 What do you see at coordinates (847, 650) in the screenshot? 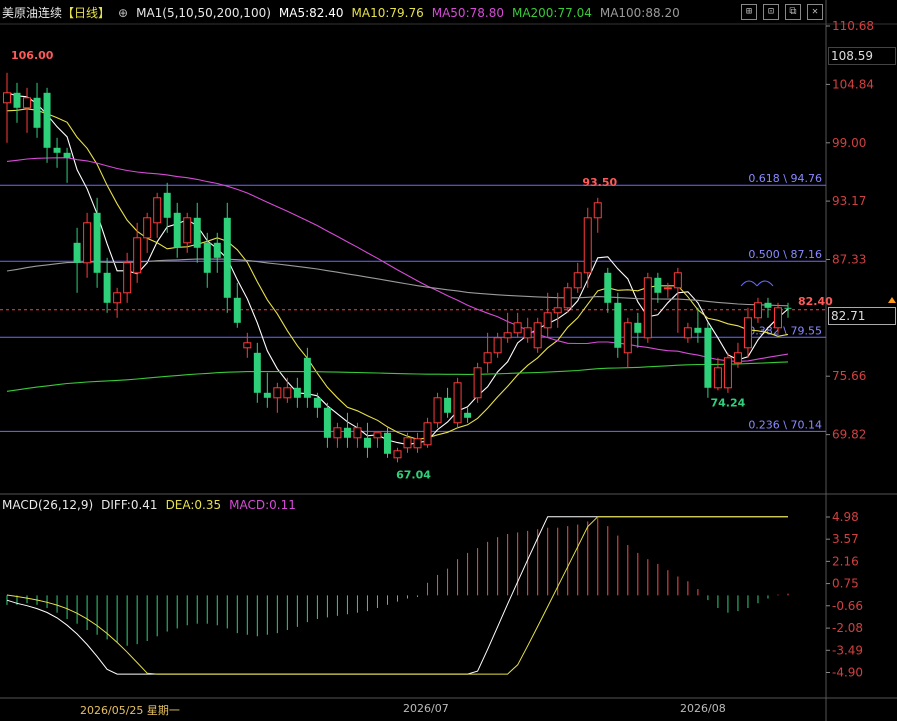
I see `macd-tick-label: -3.49` at bounding box center [847, 650].